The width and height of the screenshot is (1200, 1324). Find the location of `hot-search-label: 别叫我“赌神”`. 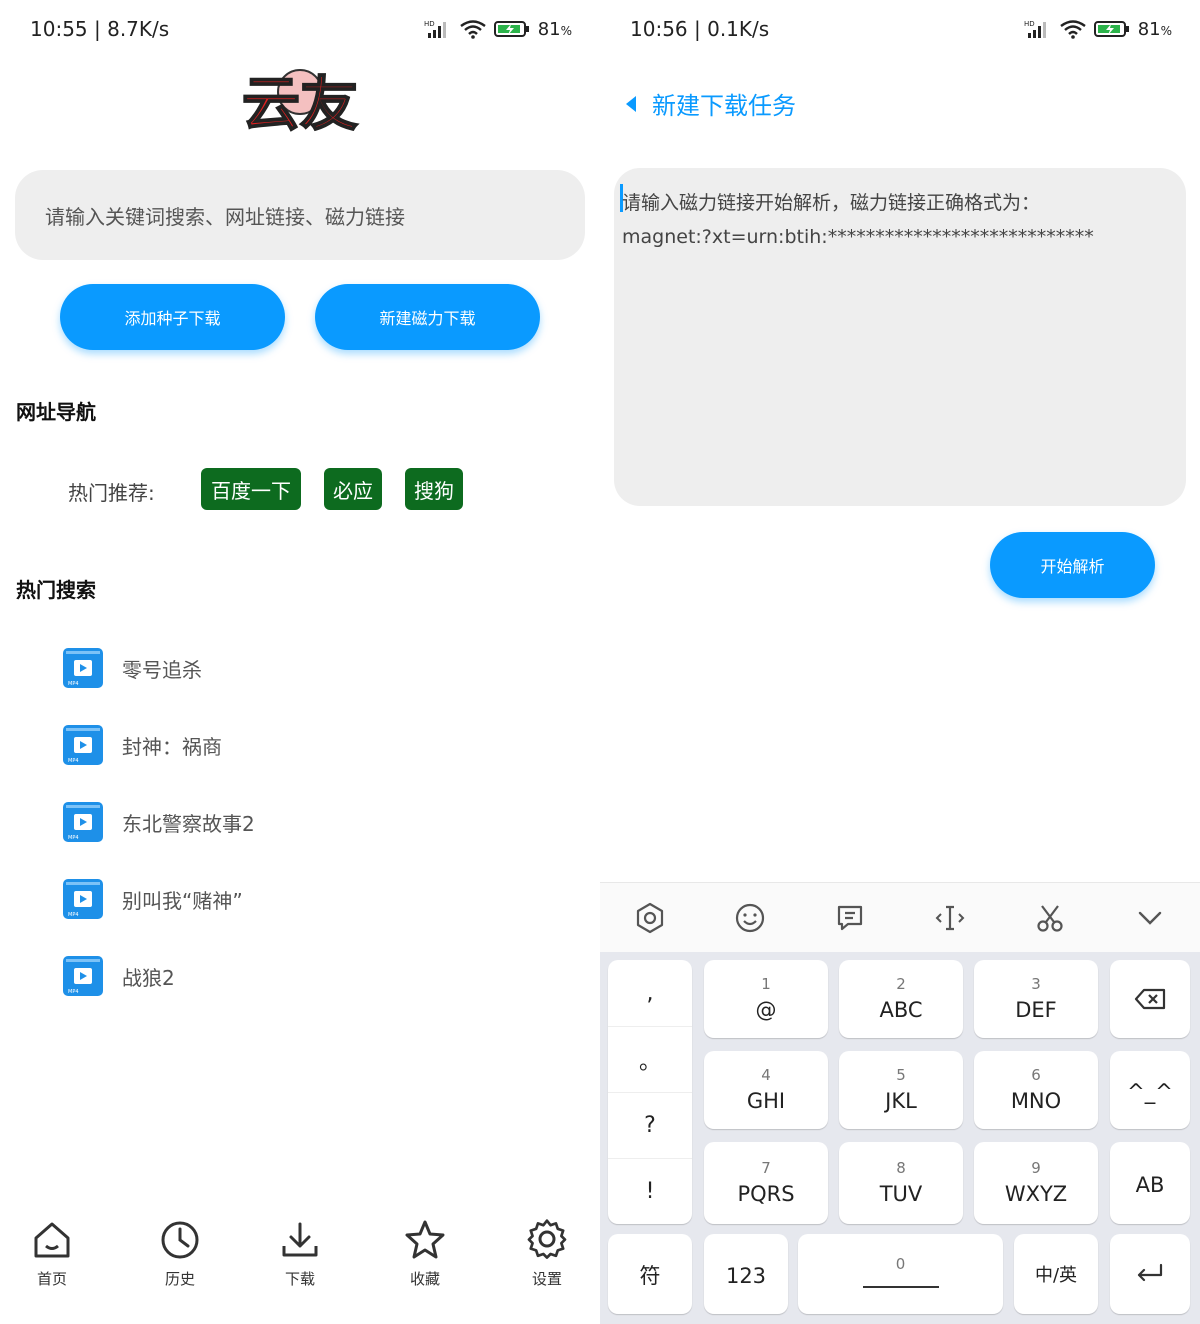

hot-search-label: 别叫我“赌神” is located at coordinates (182, 900).